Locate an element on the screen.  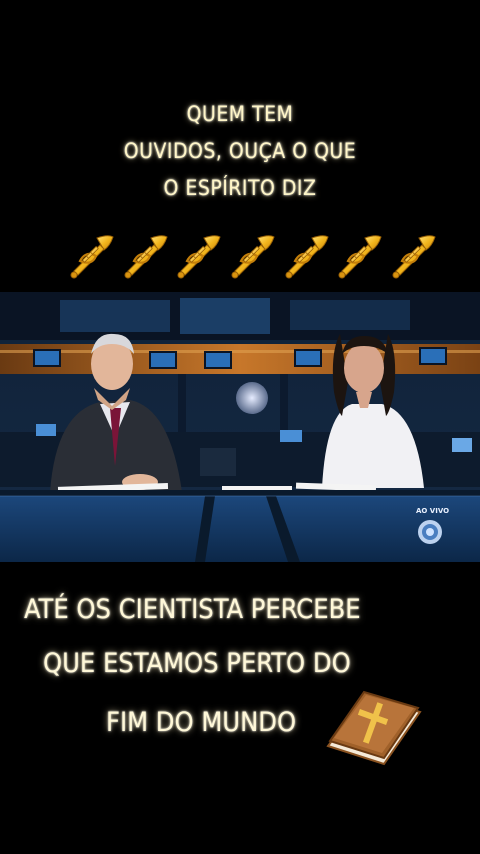
bottom-caption-line-1: ATÉ OS CIENTISTA PERCEBE is located at coordinates (192, 609).